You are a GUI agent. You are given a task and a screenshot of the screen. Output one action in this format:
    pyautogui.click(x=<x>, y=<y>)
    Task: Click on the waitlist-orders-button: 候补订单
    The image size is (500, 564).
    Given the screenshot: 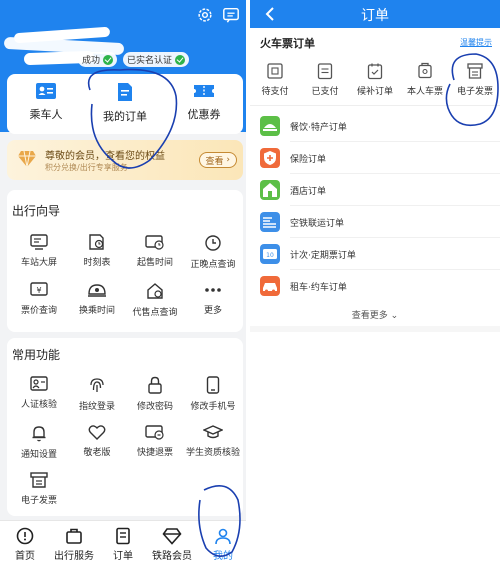 What is the action you would take?
    pyautogui.click(x=375, y=79)
    